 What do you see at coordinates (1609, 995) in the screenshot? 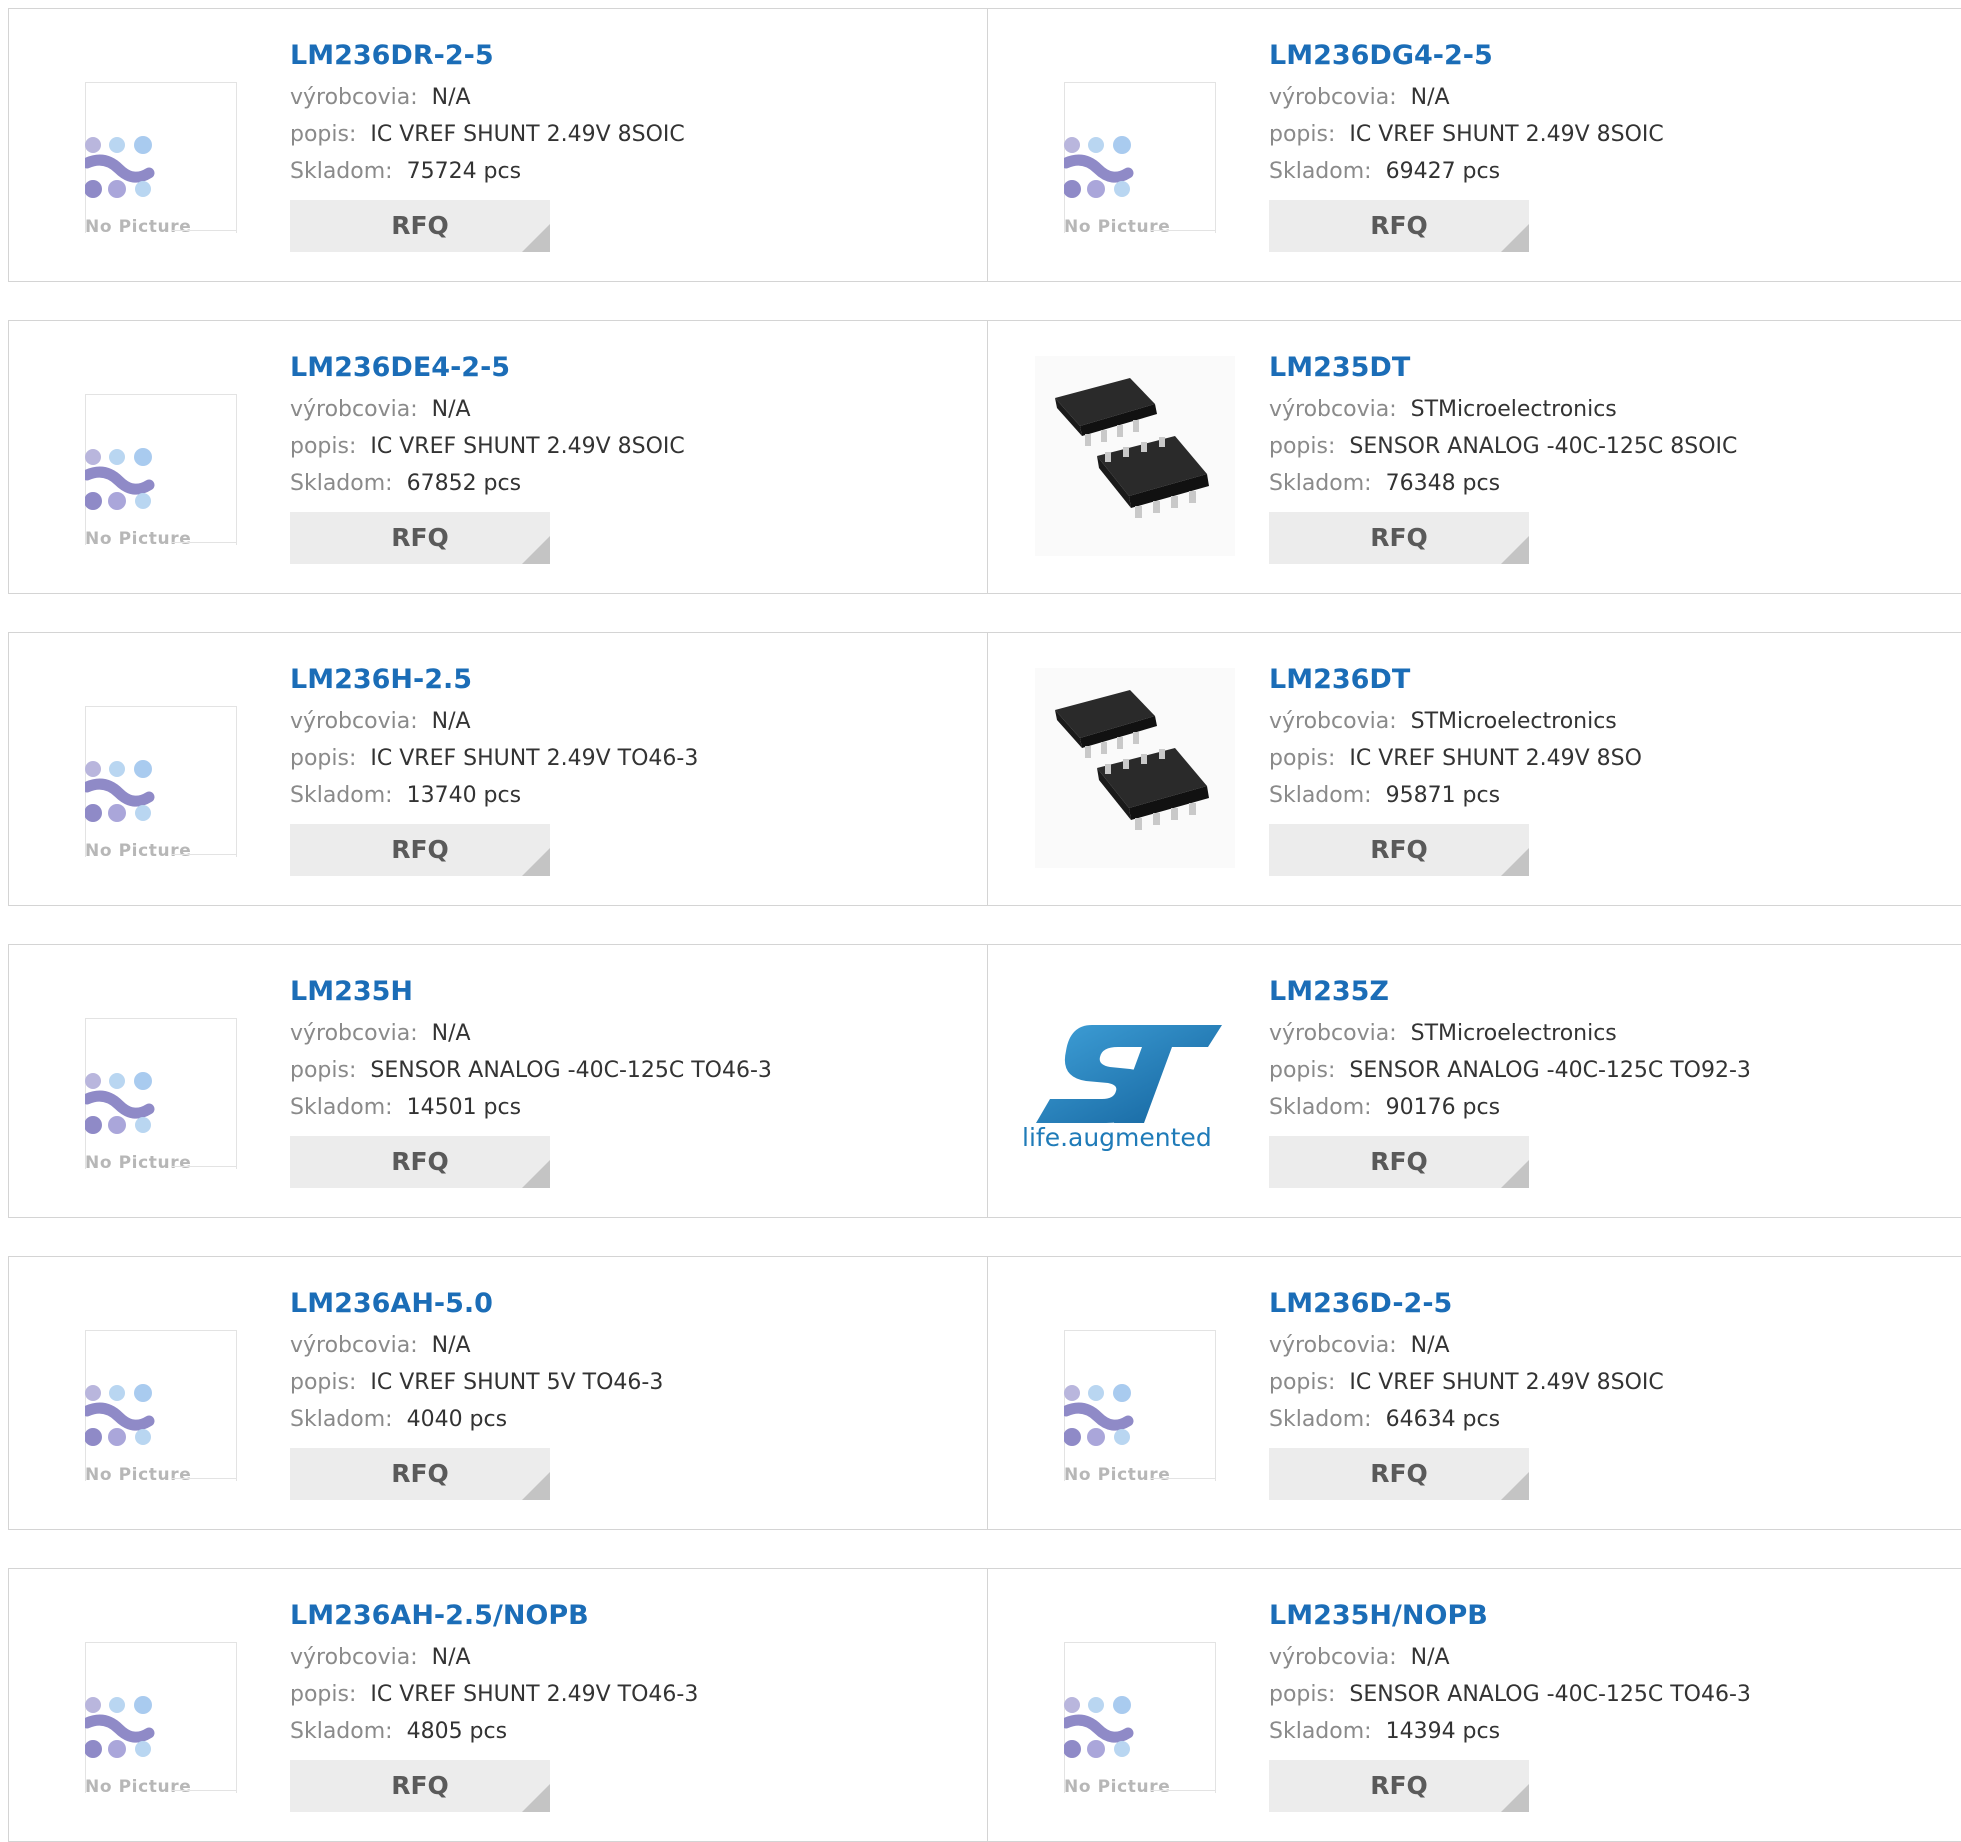
I see `part-number-link: LM235Z` at bounding box center [1609, 995].